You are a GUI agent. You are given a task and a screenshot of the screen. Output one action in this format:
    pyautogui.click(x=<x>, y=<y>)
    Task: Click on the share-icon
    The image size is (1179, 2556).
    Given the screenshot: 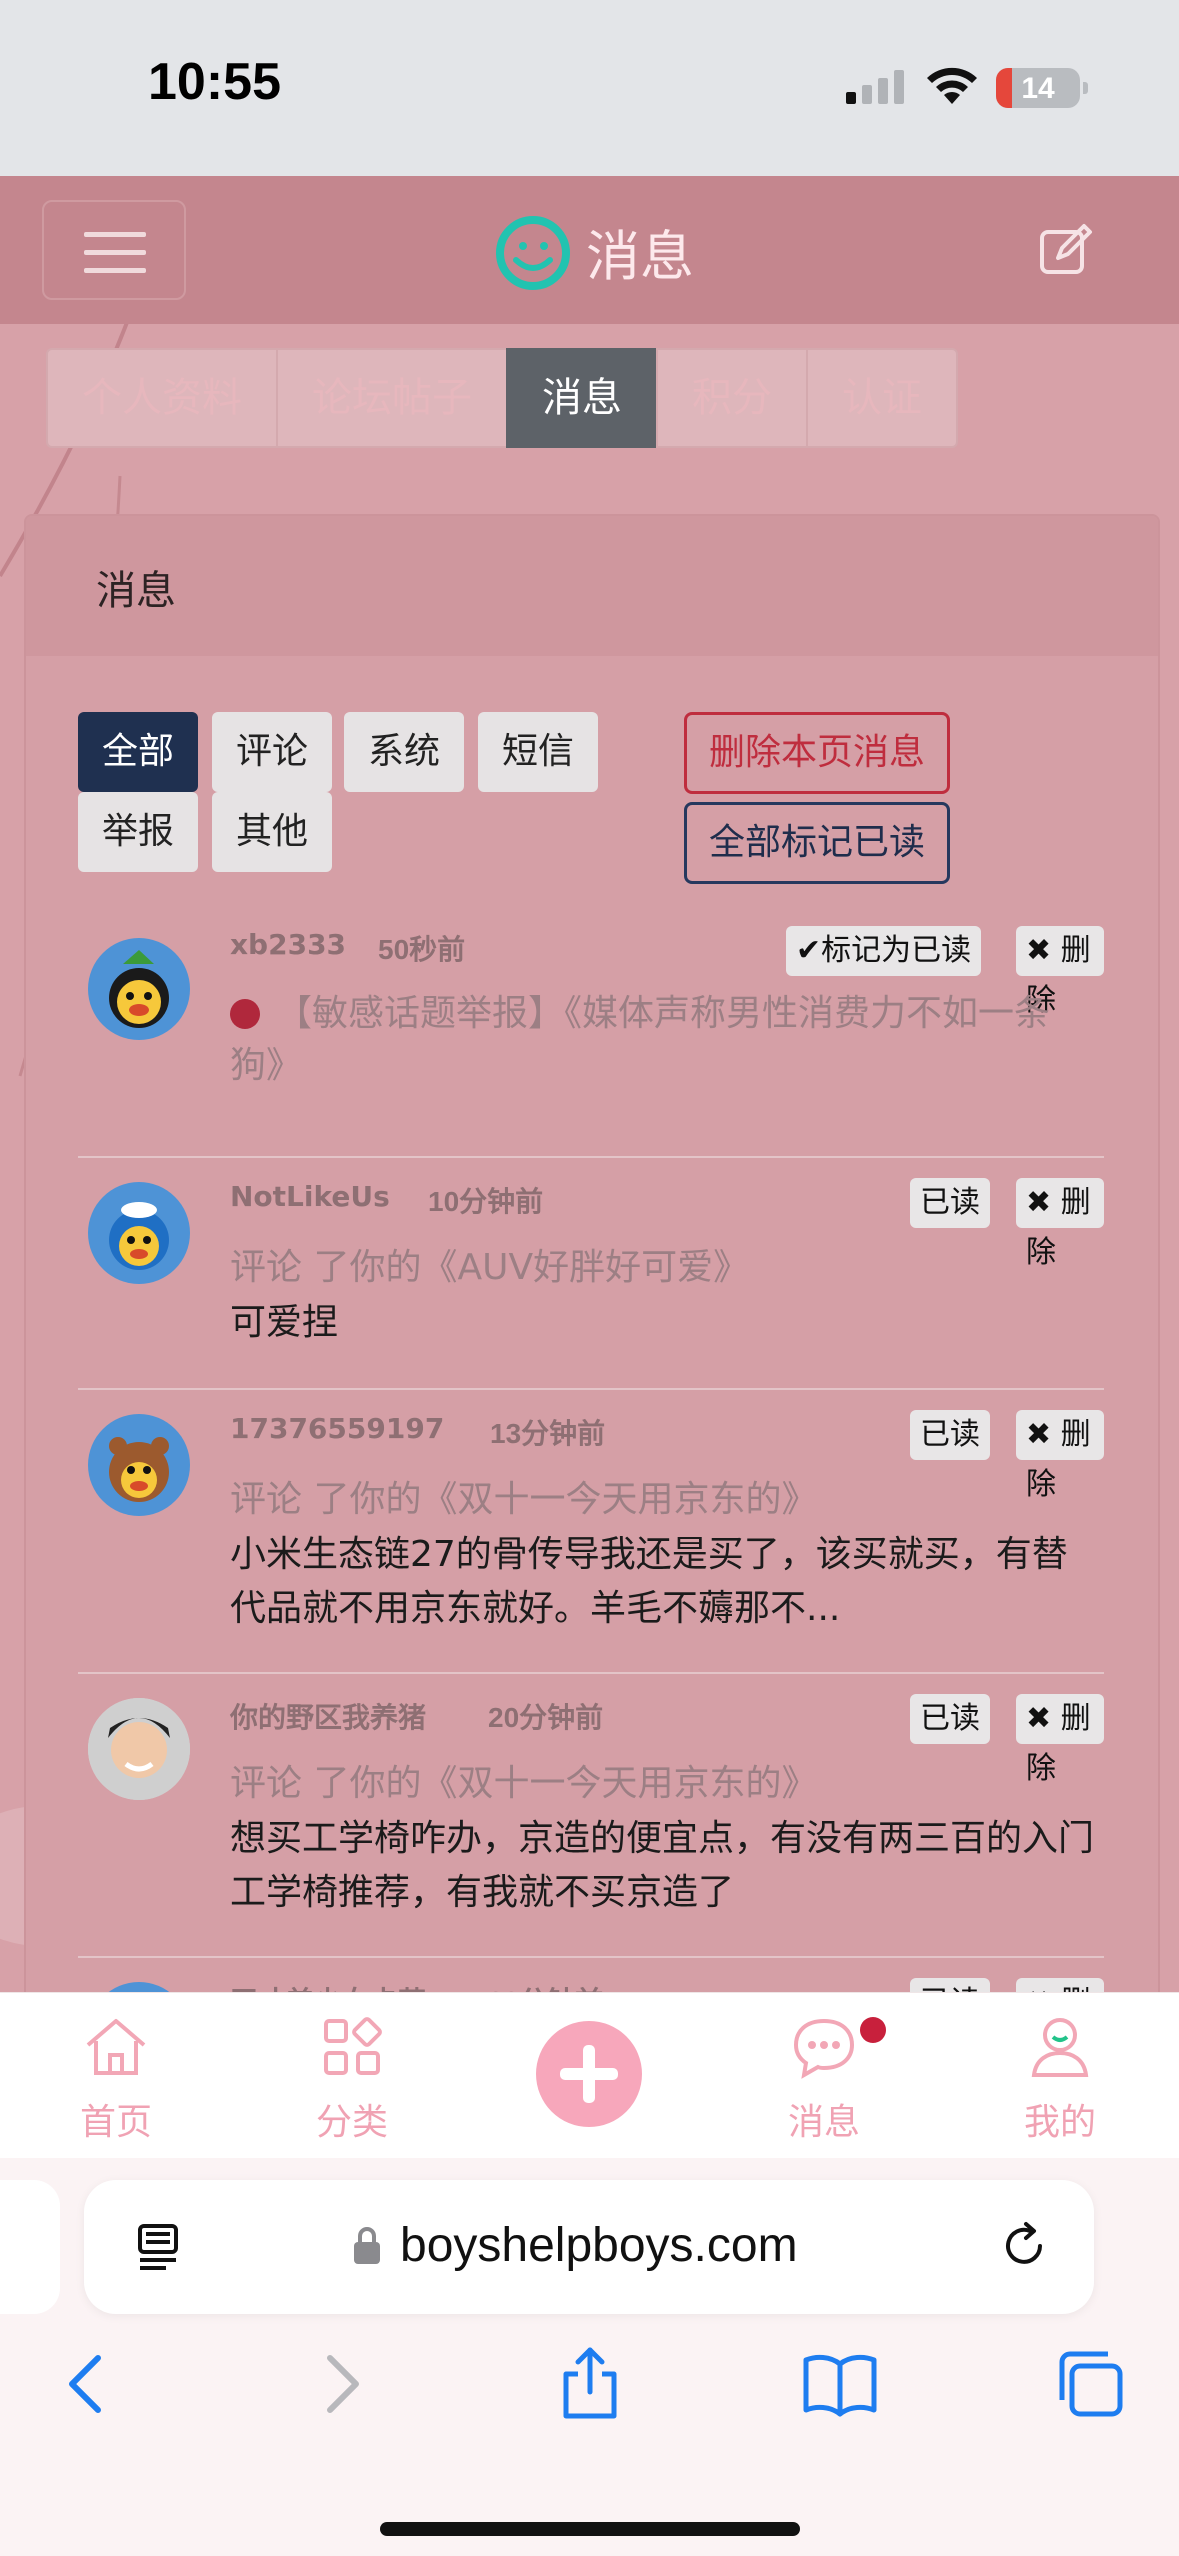 What is the action you would take?
    pyautogui.click(x=590, y=2384)
    